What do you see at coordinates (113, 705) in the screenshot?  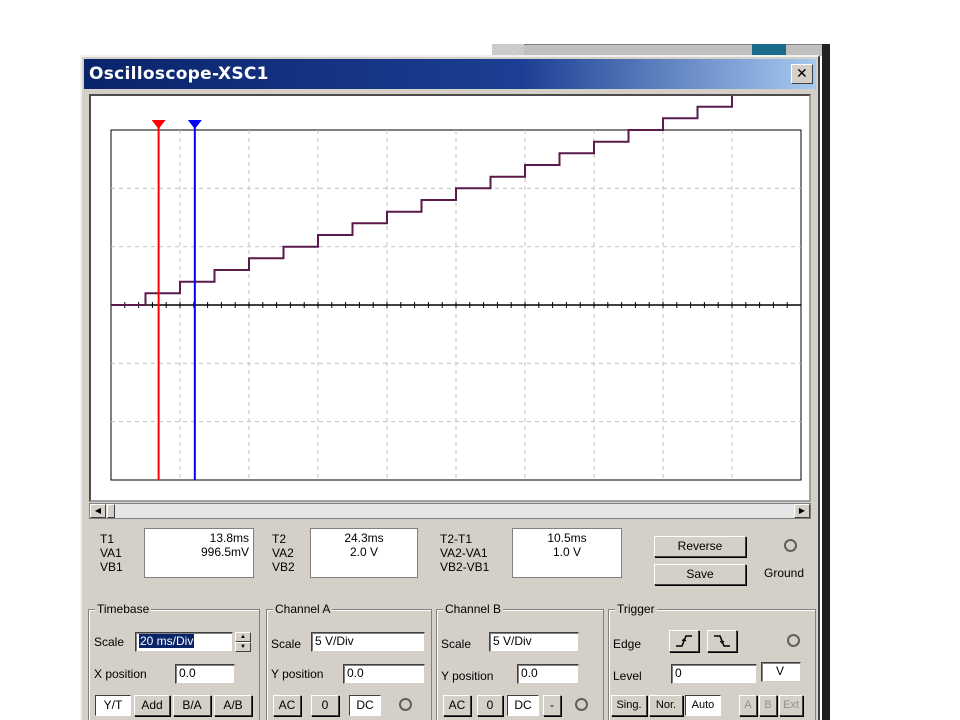 I see `timebase-mode-yt: Y/T` at bounding box center [113, 705].